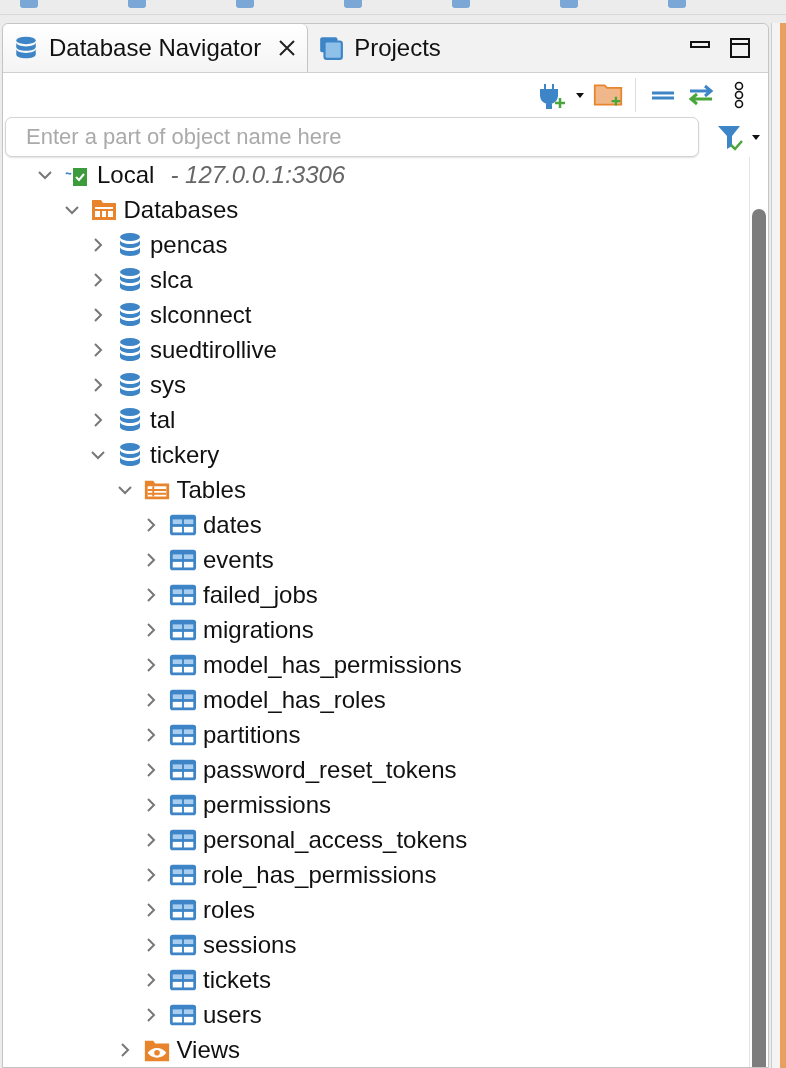  I want to click on tree-item: pencas, so click(189, 244).